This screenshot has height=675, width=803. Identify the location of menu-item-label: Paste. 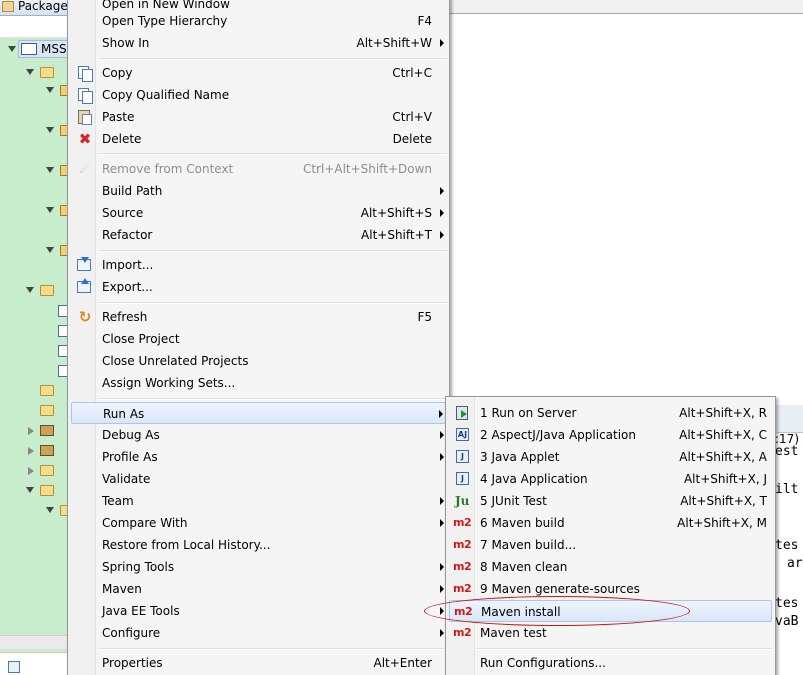
(118, 117).